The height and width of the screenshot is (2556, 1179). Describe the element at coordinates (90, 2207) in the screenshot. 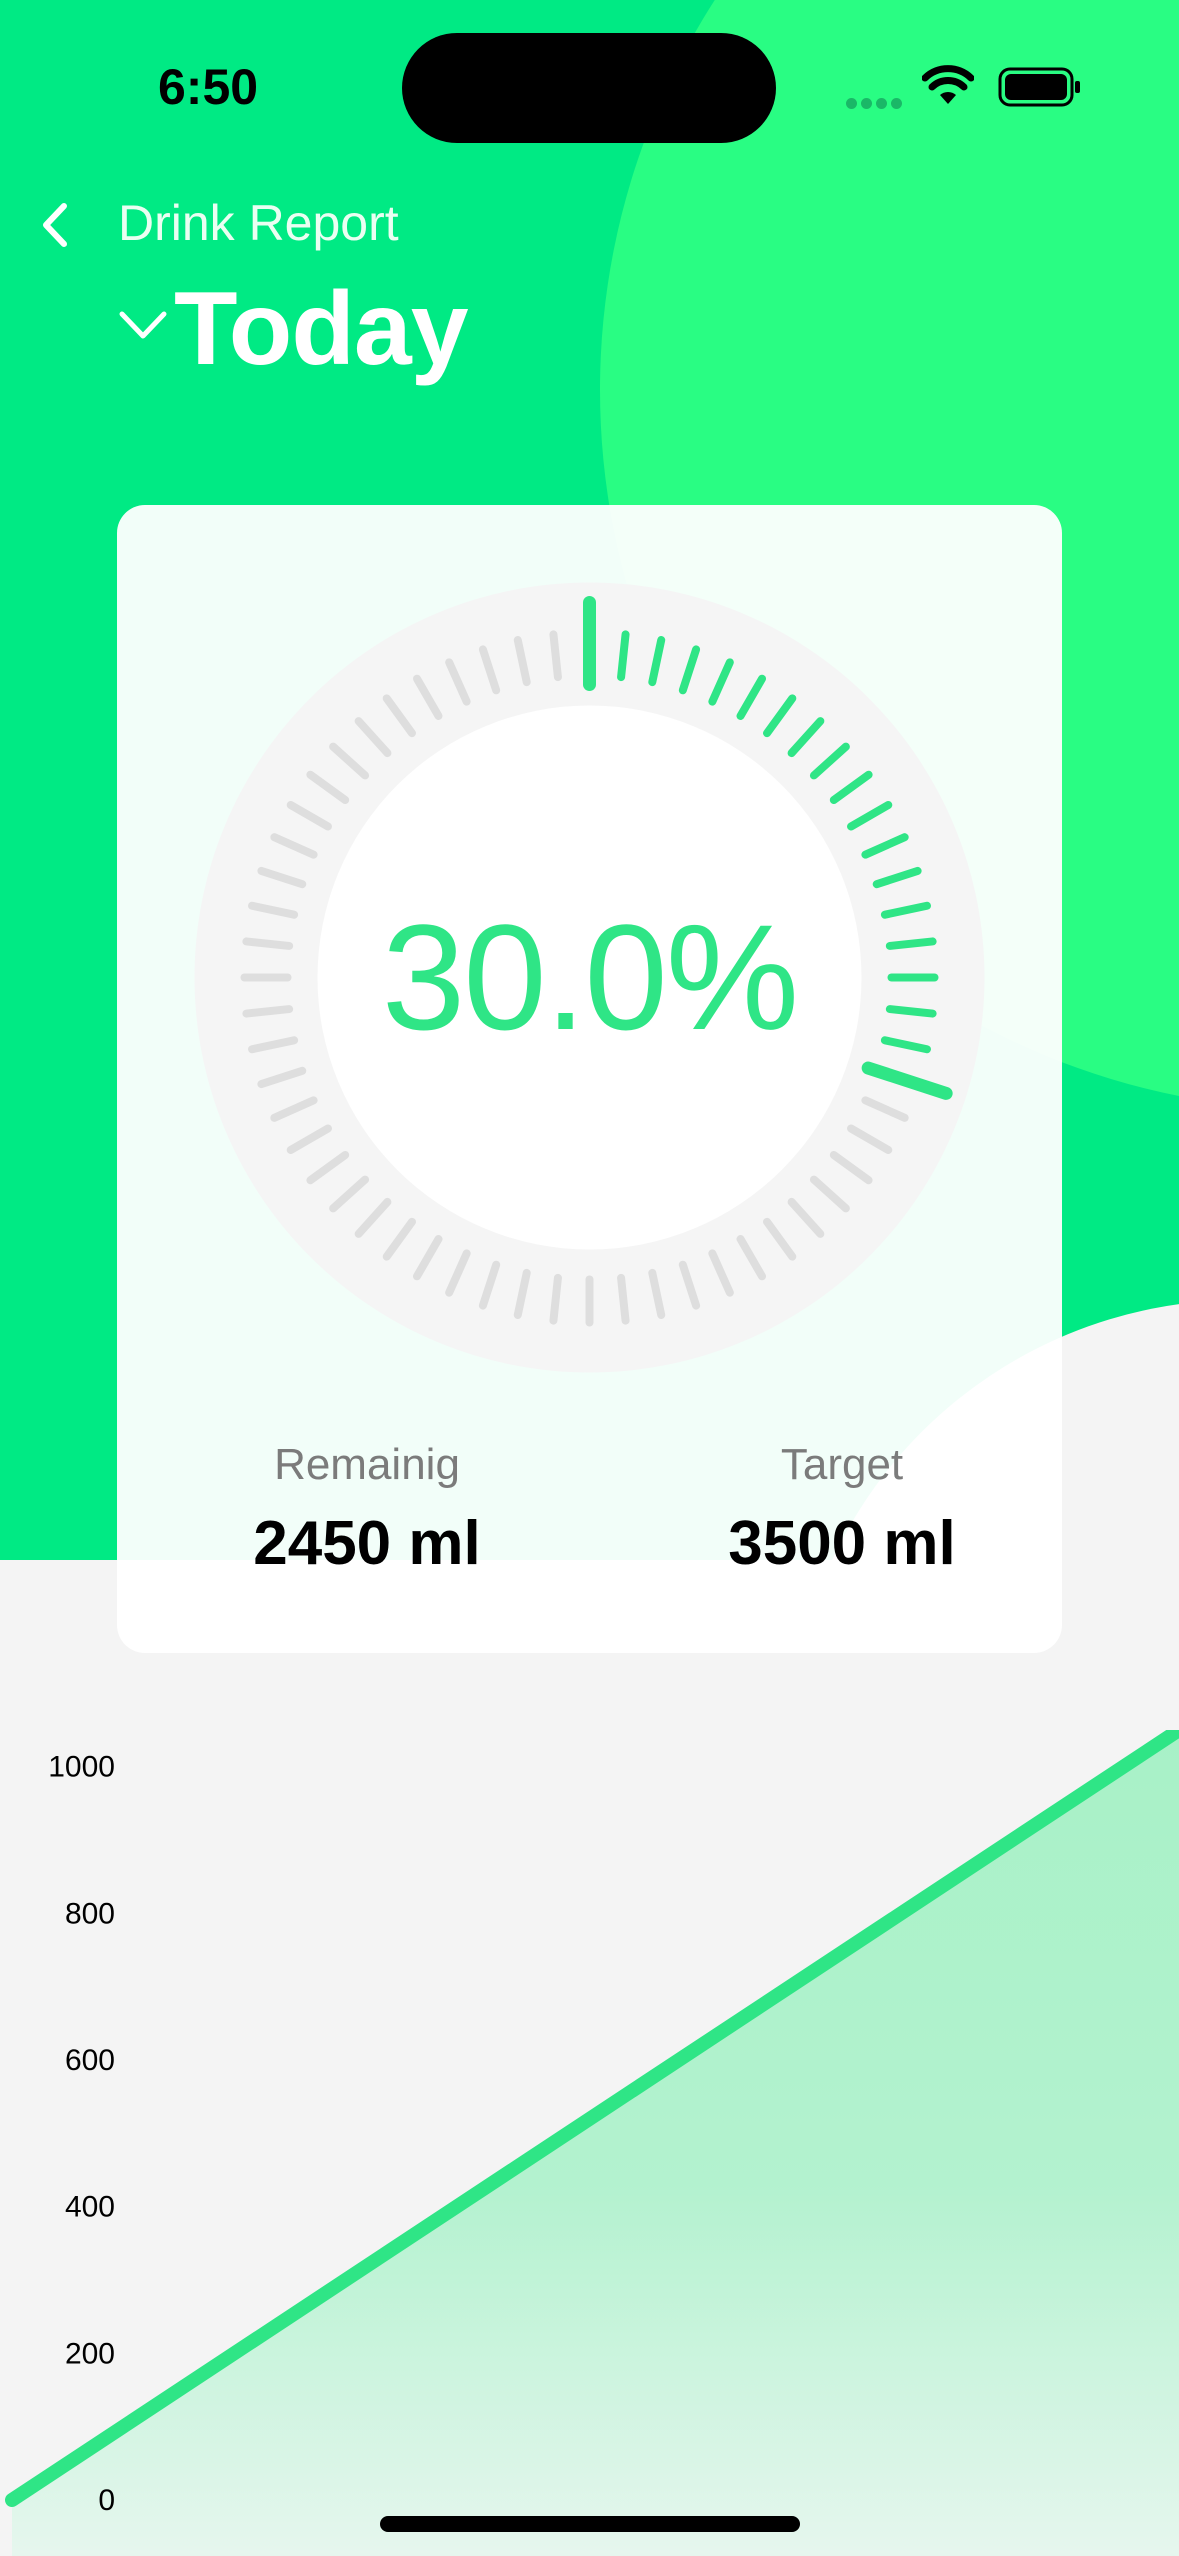

I see `y-axis-tick-label: 400` at that location.